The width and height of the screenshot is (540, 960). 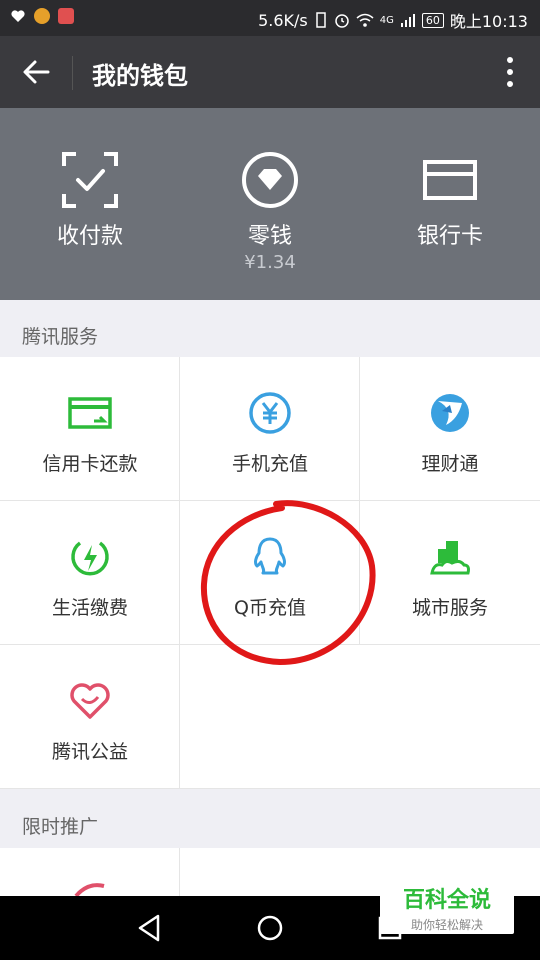 I want to click on service-wealth: 理财通, so click(x=450, y=429).